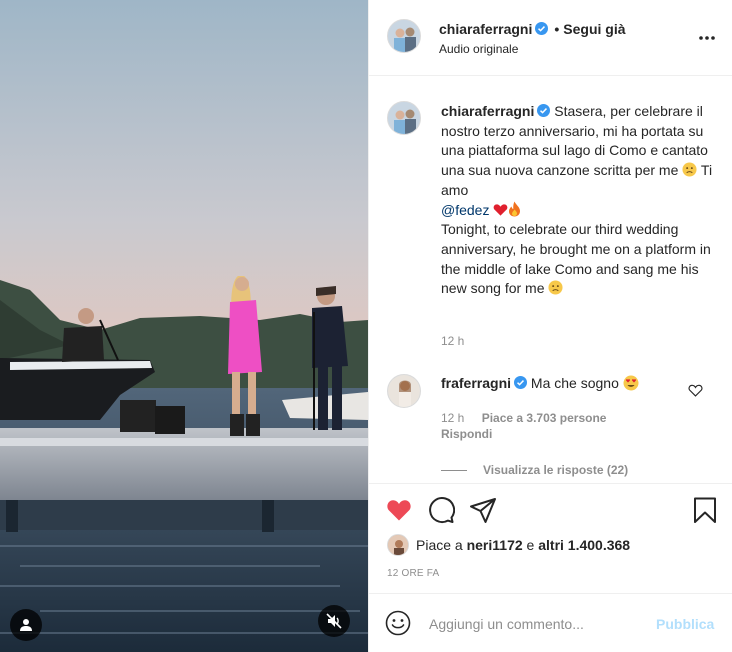 The width and height of the screenshot is (732, 652). What do you see at coordinates (398, 623) in the screenshot?
I see `smiley-icon` at bounding box center [398, 623].